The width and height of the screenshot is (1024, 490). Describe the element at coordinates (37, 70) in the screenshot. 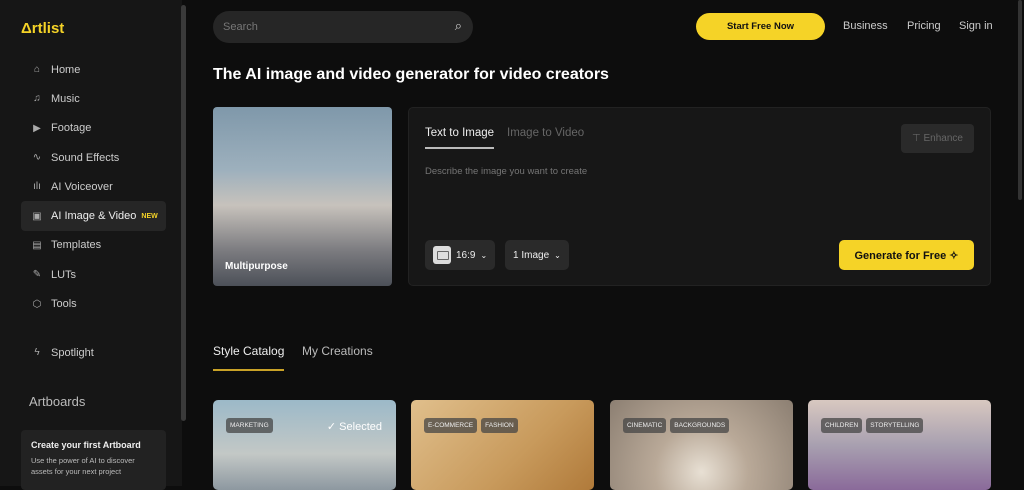

I see `home-icon: ⌂` at that location.